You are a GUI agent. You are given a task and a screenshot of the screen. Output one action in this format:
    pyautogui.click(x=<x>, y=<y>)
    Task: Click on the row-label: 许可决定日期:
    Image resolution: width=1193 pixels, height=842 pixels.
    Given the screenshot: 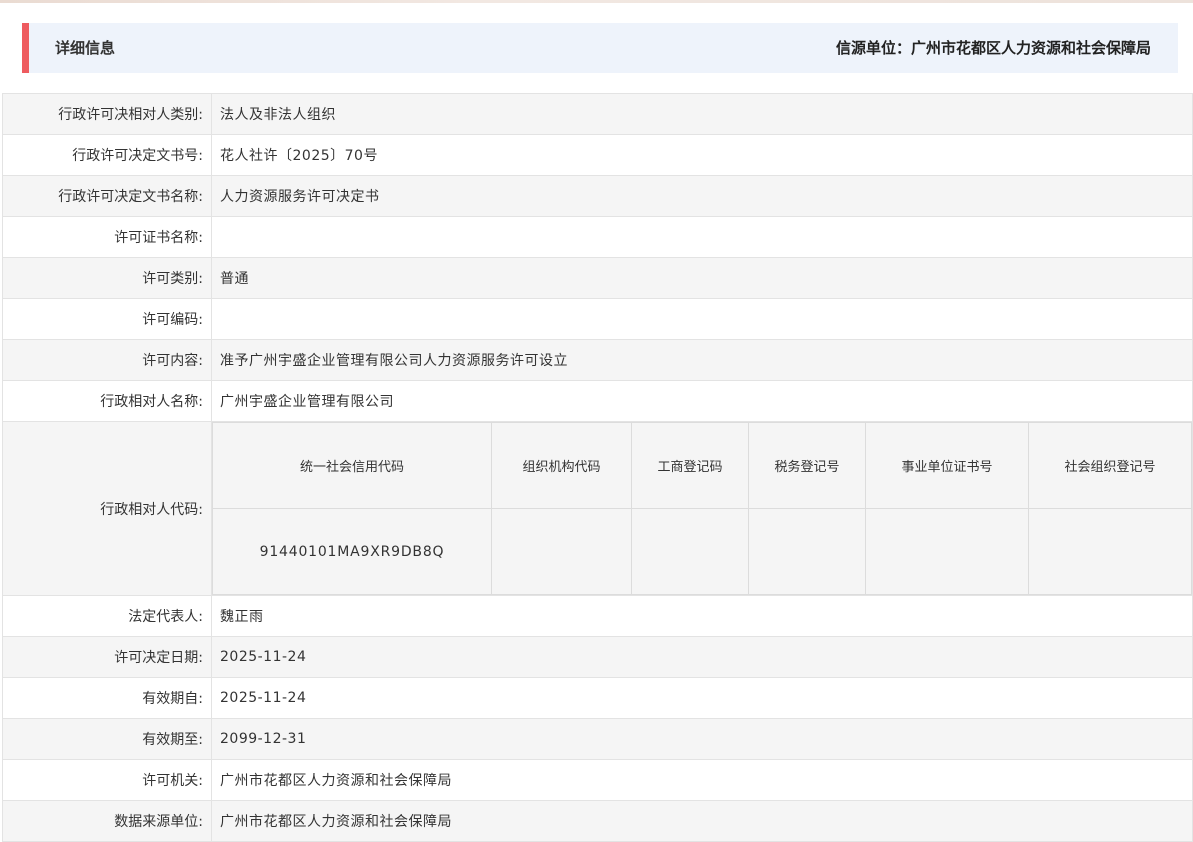 What is the action you would take?
    pyautogui.click(x=107, y=657)
    